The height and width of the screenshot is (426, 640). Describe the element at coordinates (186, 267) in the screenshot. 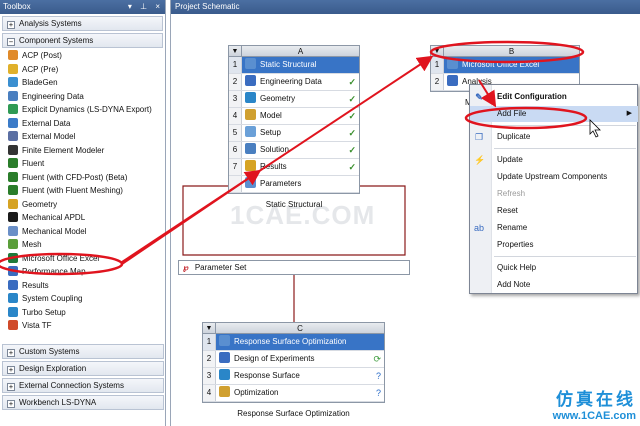

I see `parameter-set-icon: ℘` at that location.